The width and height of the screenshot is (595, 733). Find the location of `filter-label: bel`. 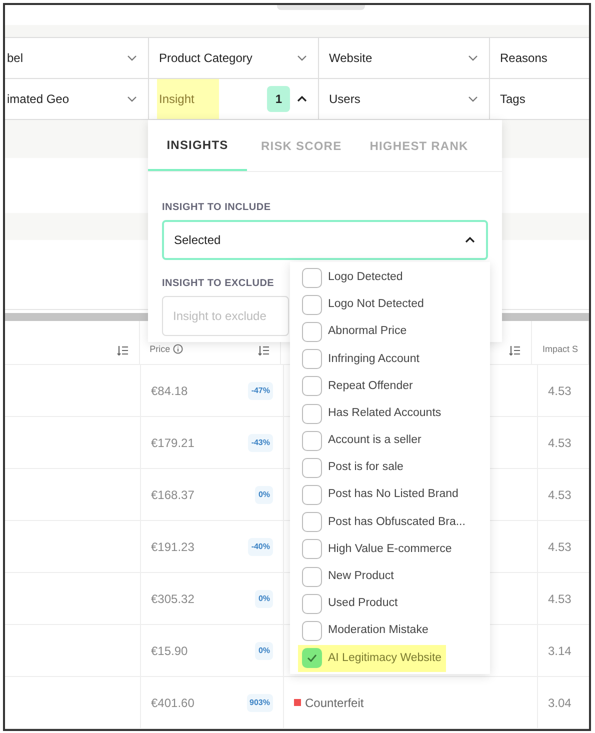

filter-label: bel is located at coordinates (15, 58).